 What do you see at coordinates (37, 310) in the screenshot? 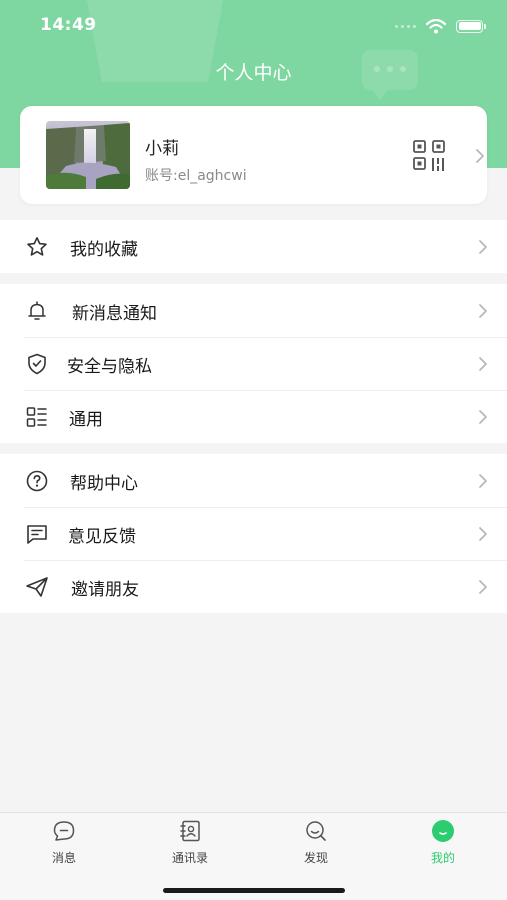
I see `bell-icon` at bounding box center [37, 310].